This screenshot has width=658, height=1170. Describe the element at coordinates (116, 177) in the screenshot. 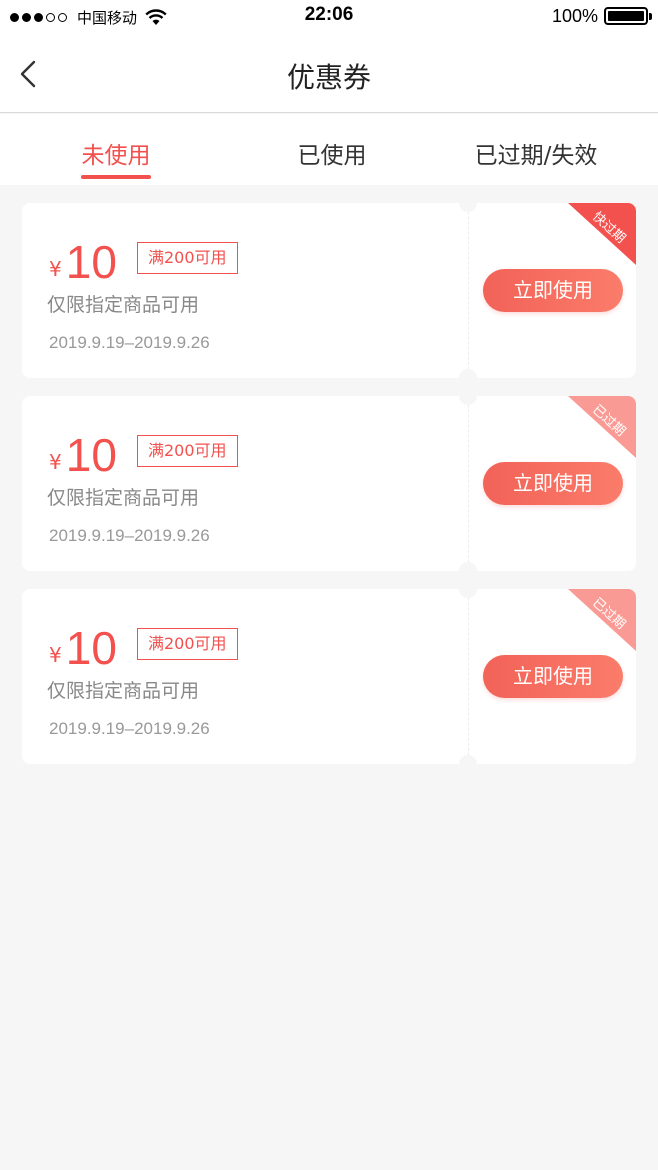

I see `active-tab-indicator` at that location.